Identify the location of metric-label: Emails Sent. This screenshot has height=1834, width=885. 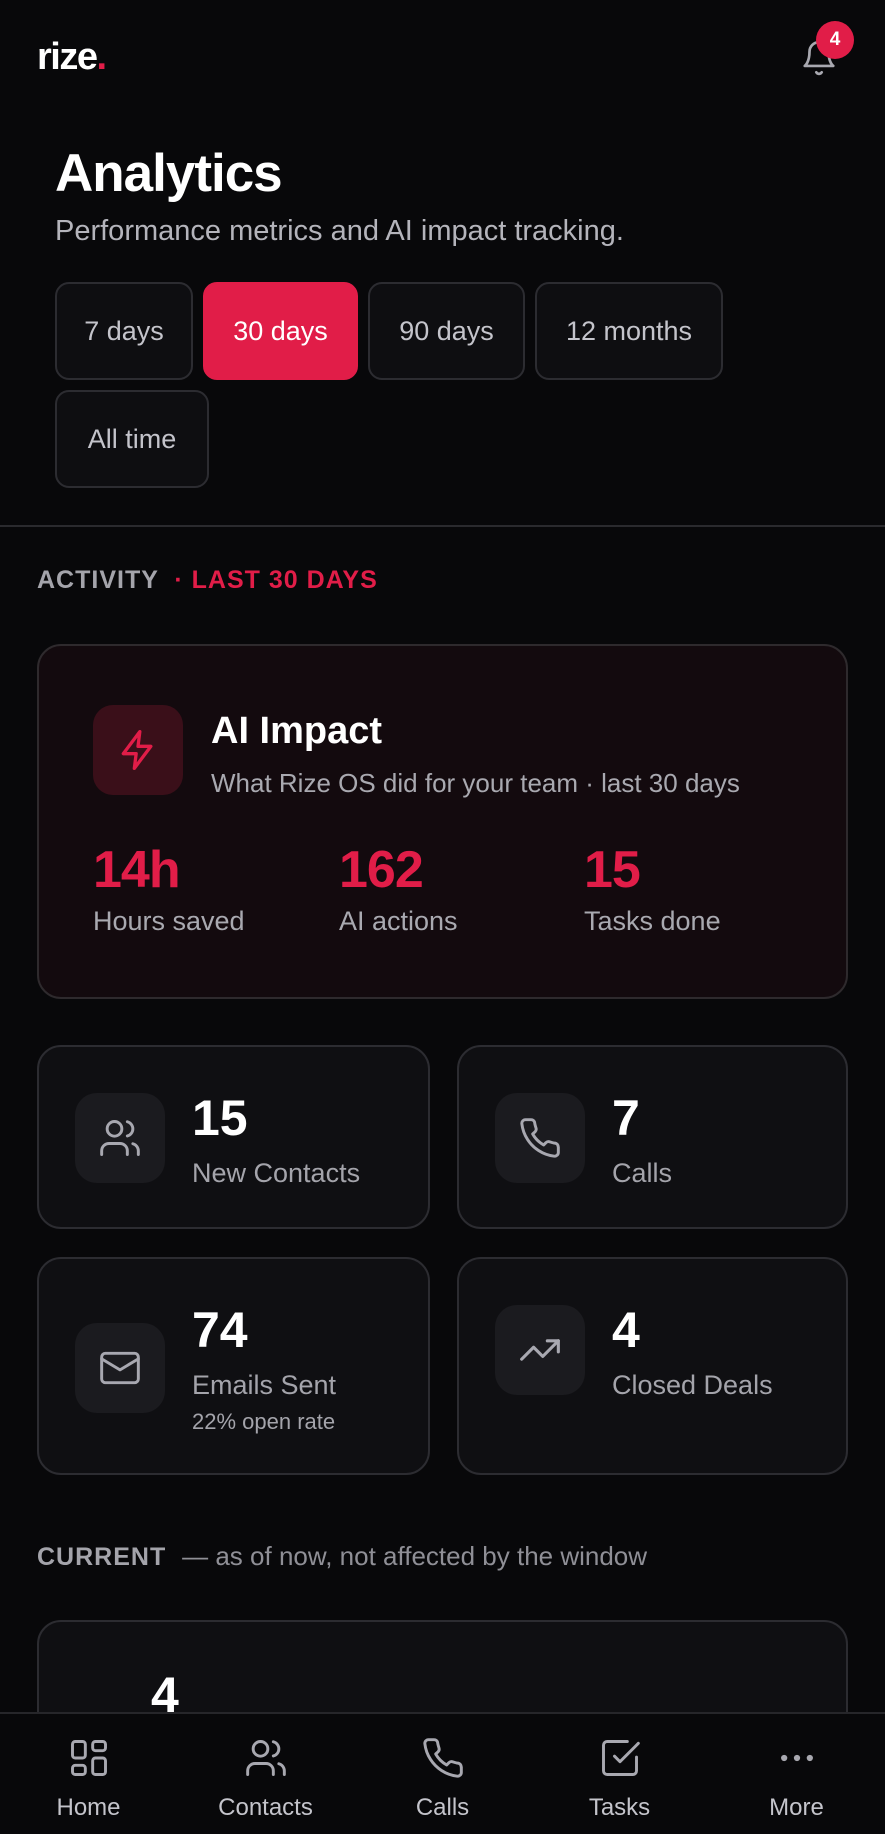
(264, 1385).